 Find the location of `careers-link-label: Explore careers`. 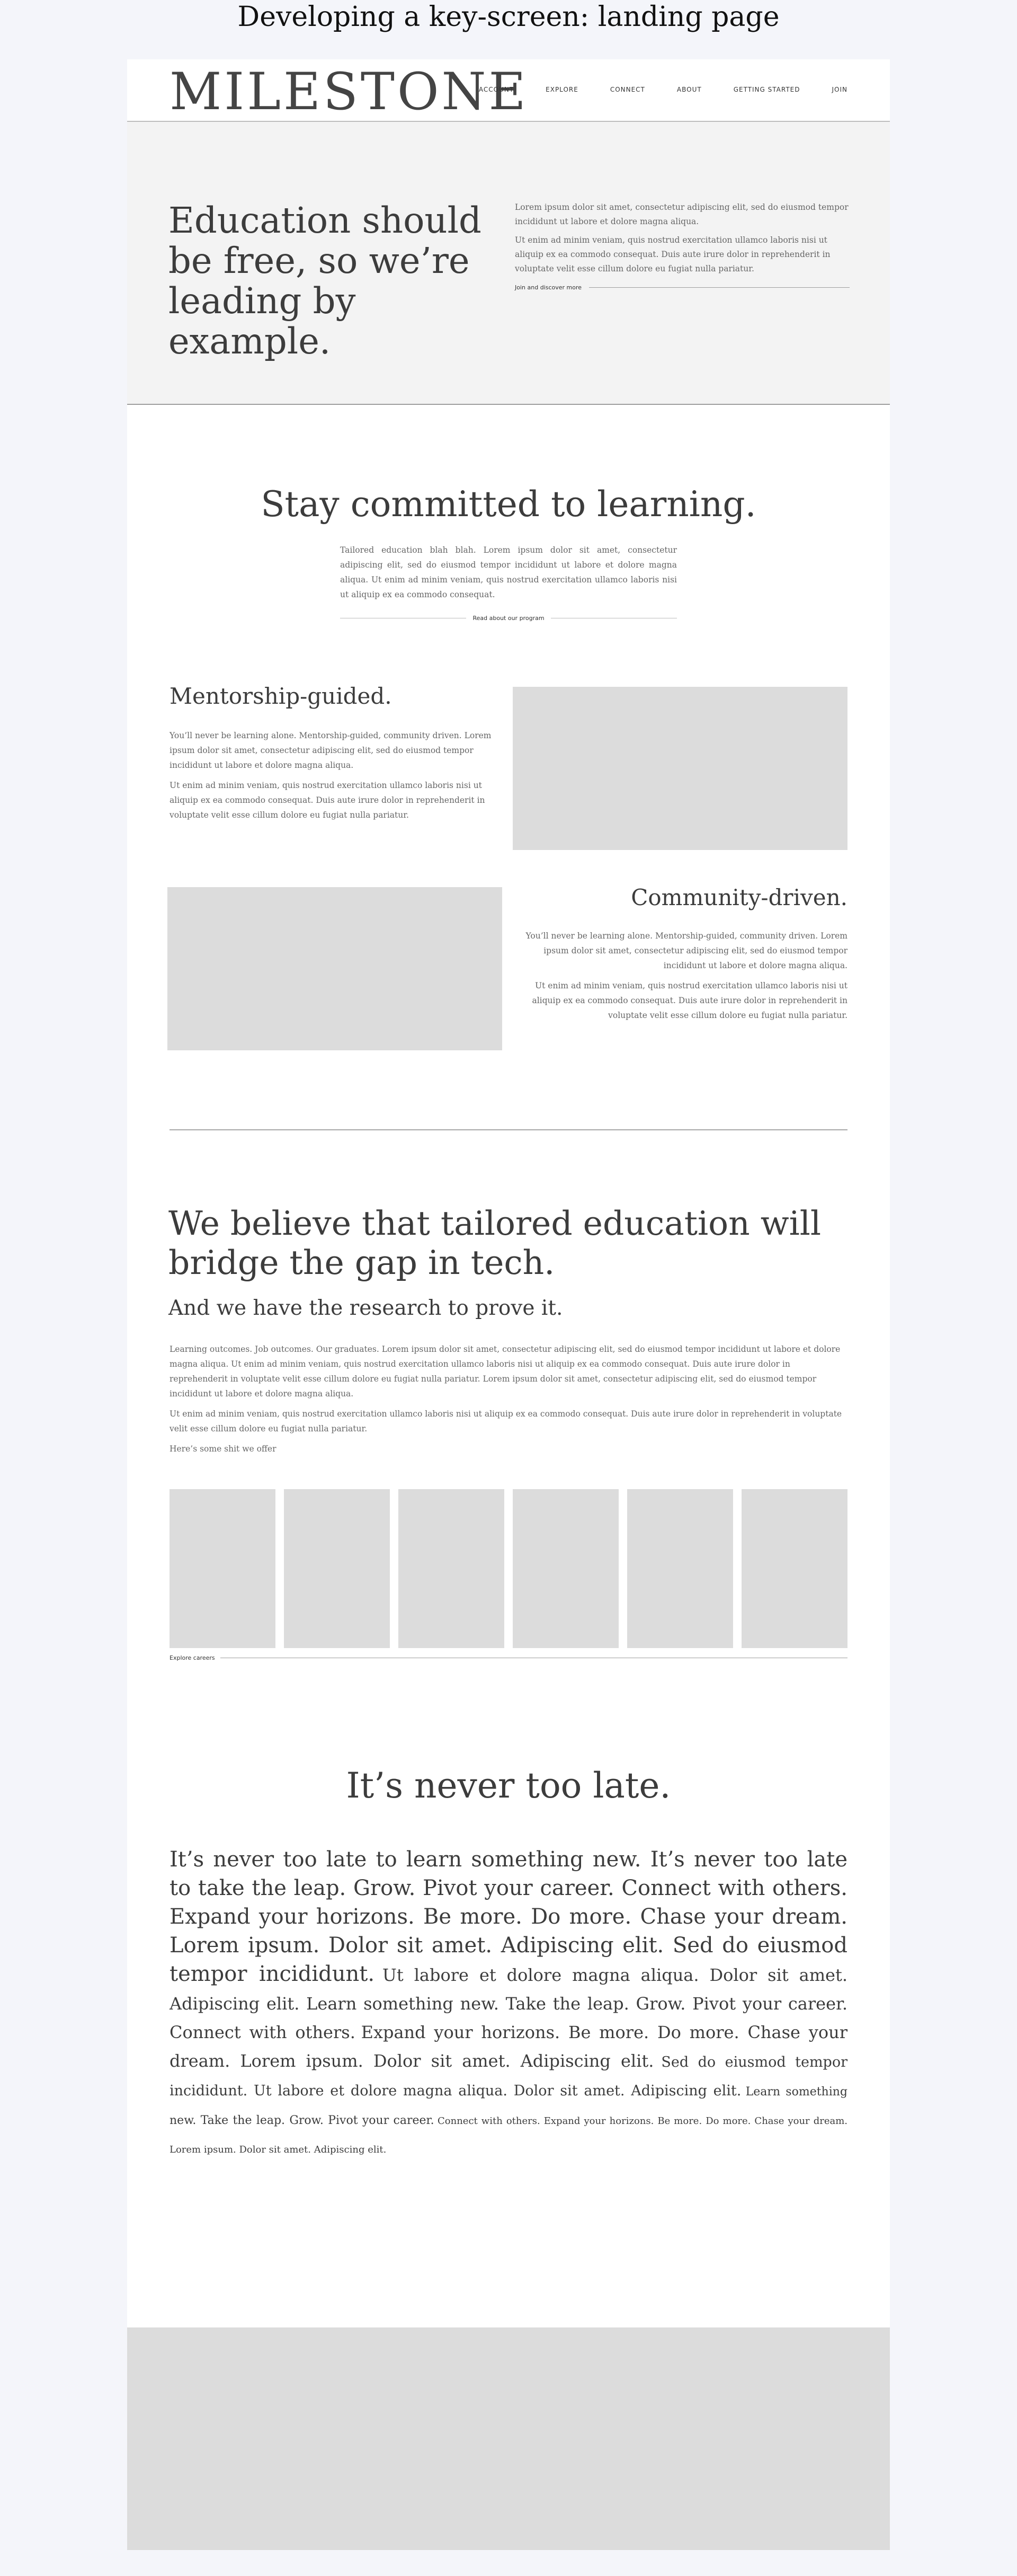

careers-link-label: Explore careers is located at coordinates (192, 1657).